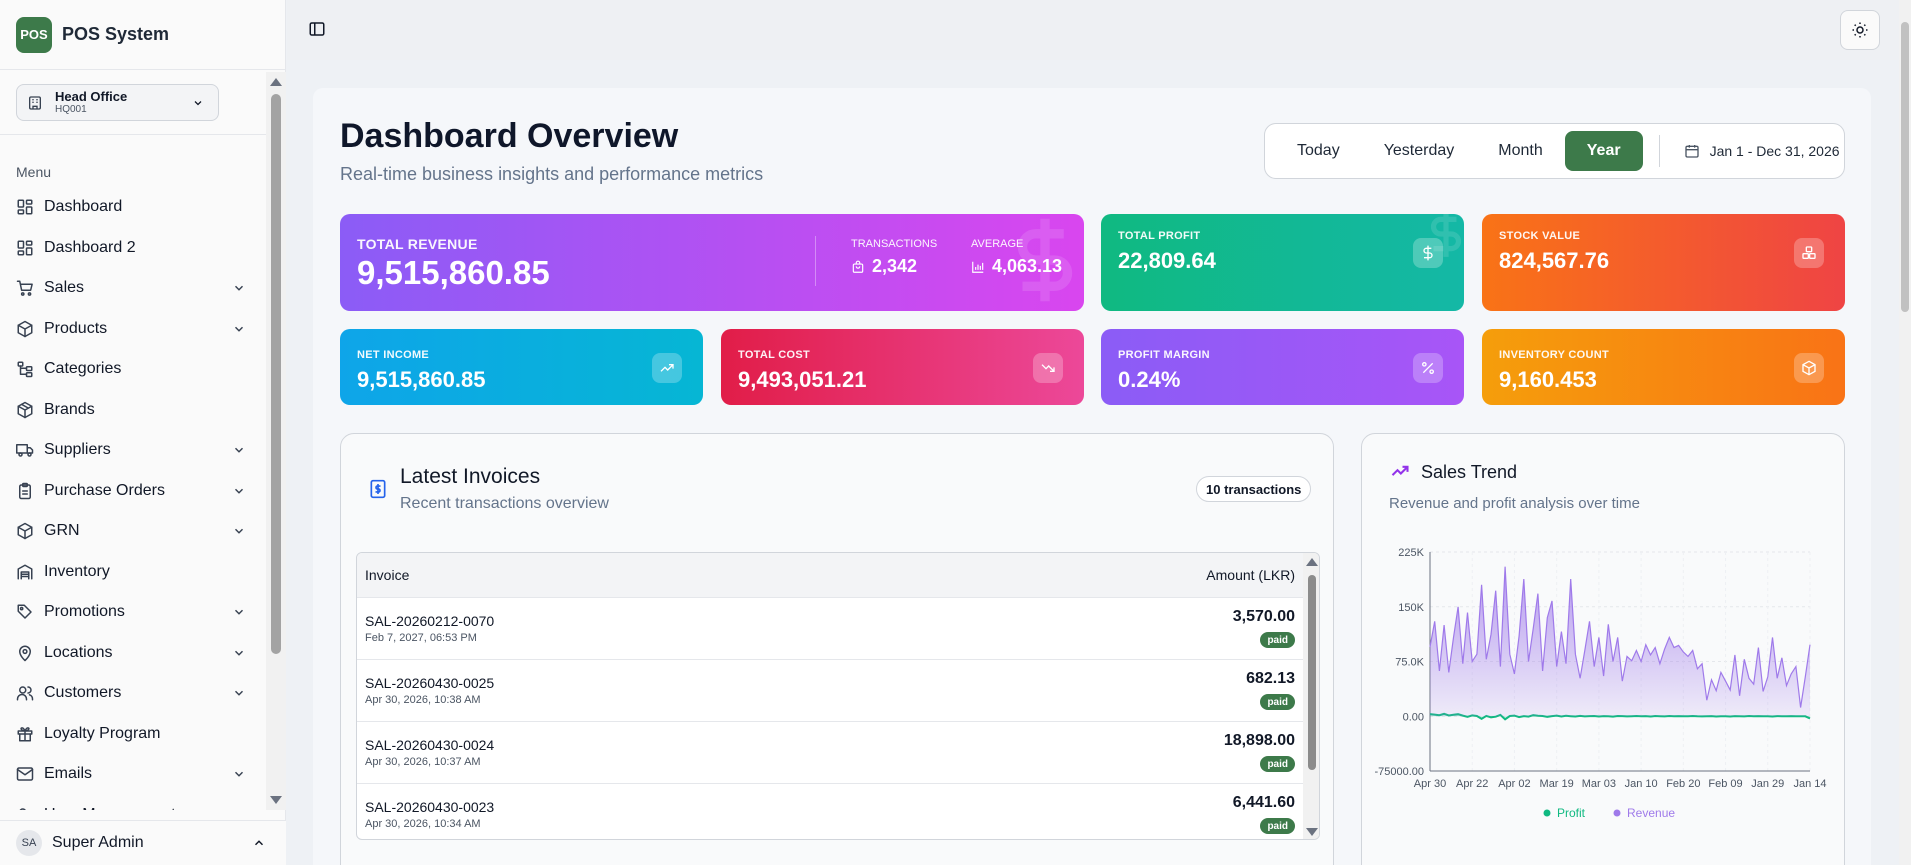 The width and height of the screenshot is (1911, 865). What do you see at coordinates (133, 693) in the screenshot?
I see `sidebar-item-customers: Customers` at bounding box center [133, 693].